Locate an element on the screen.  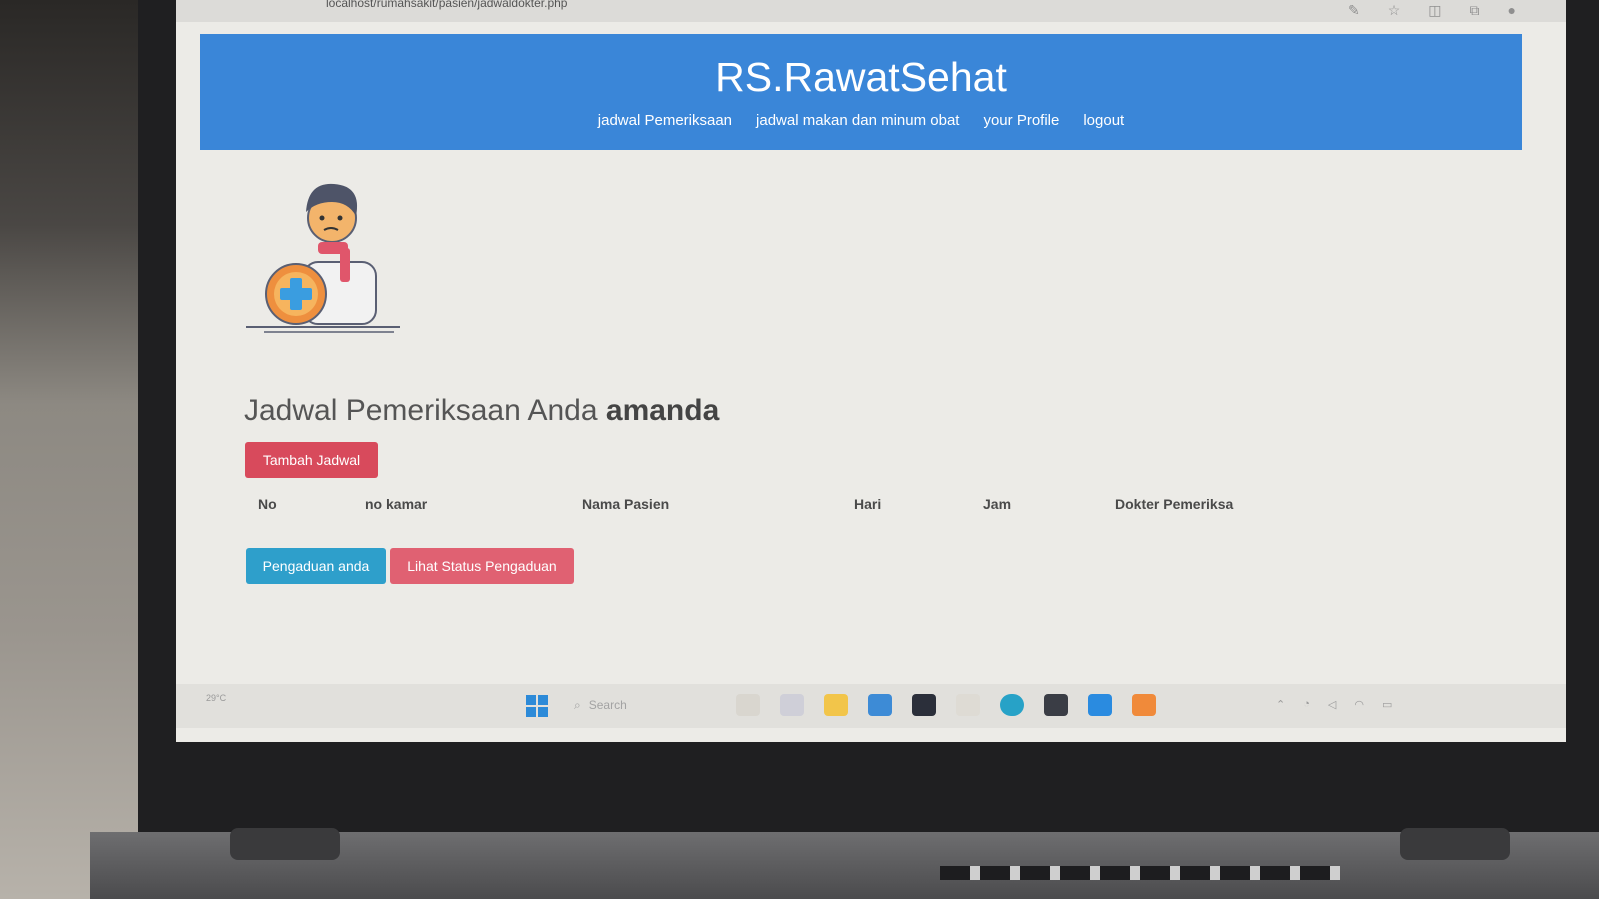
chevron-up-icon: ⌃ is located at coordinates (1280, 704).